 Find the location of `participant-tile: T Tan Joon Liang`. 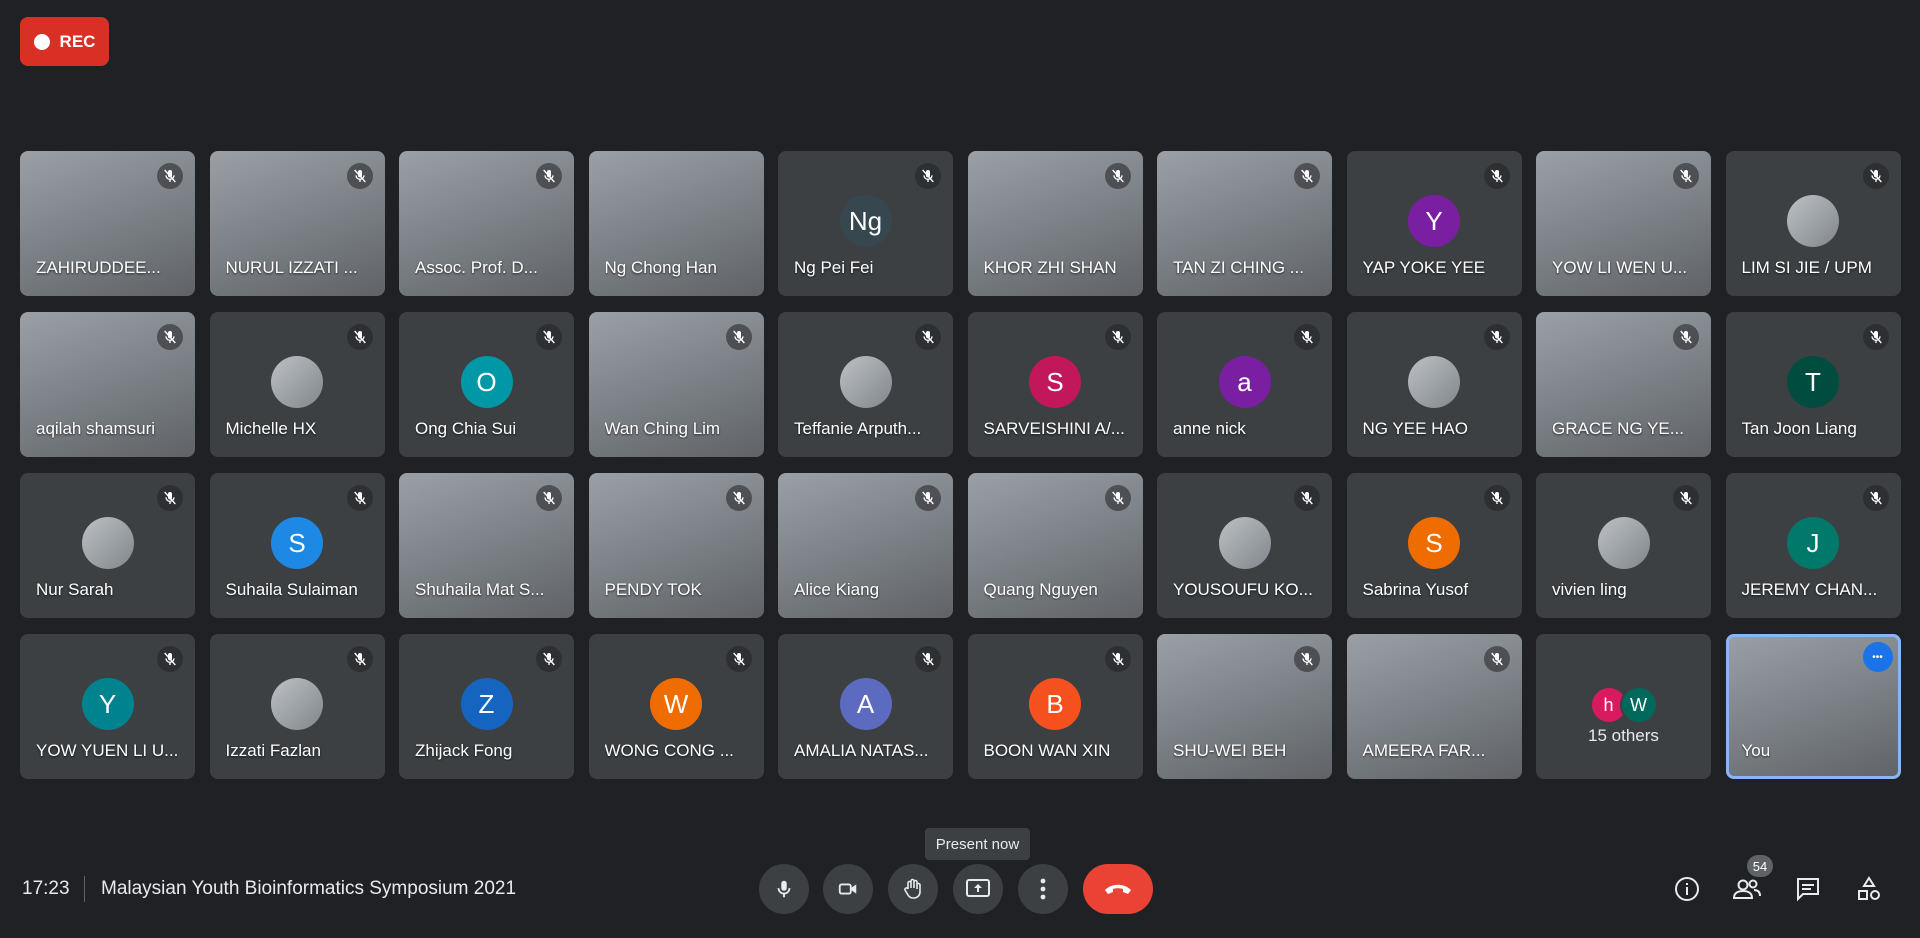

participant-tile: T Tan Joon Liang is located at coordinates (1813, 384).